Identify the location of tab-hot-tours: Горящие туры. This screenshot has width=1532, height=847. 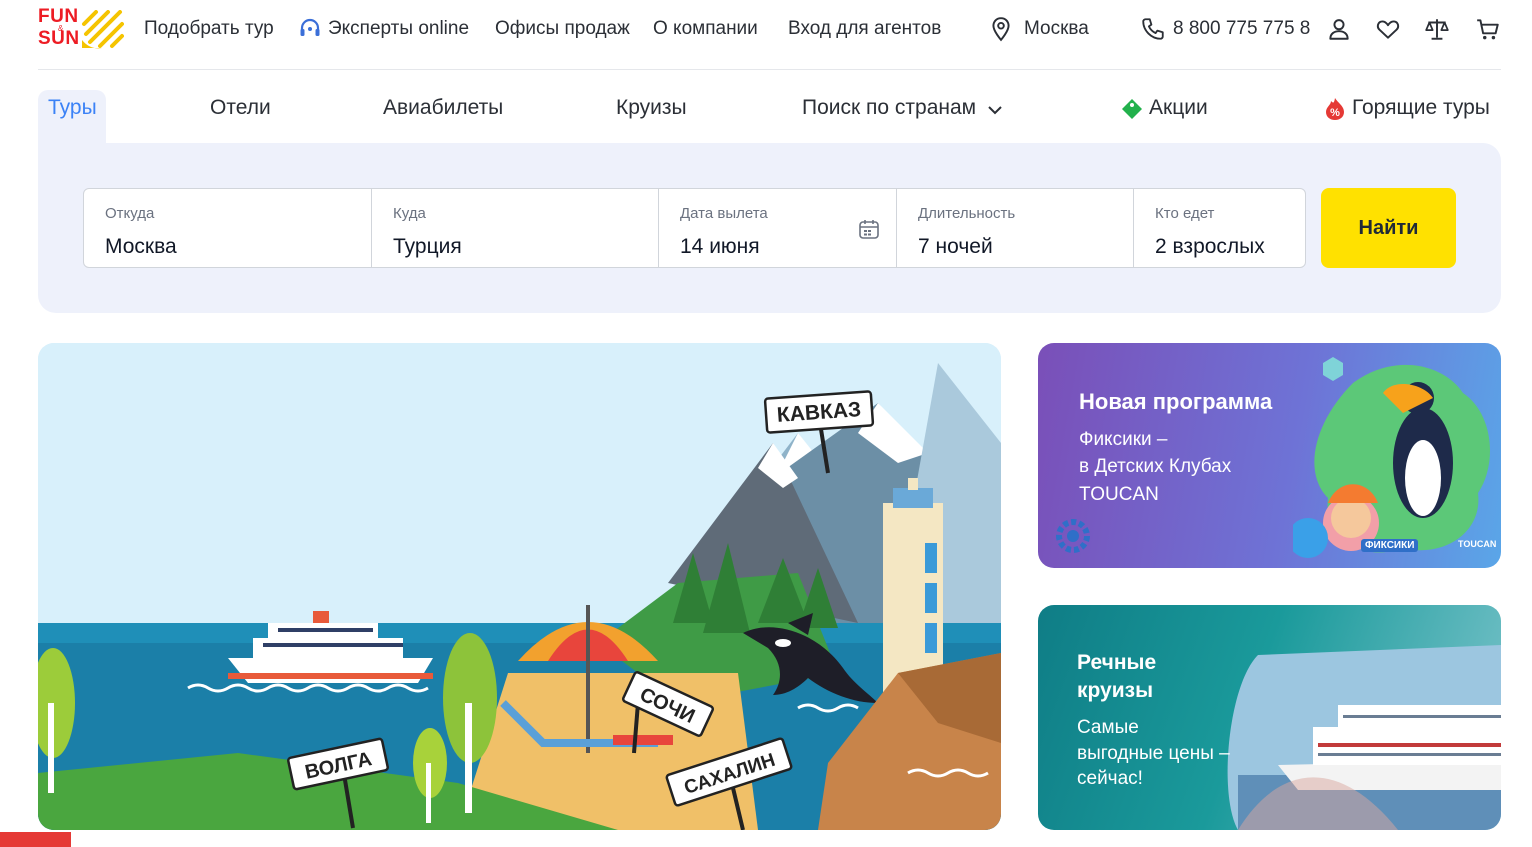
(1421, 108).